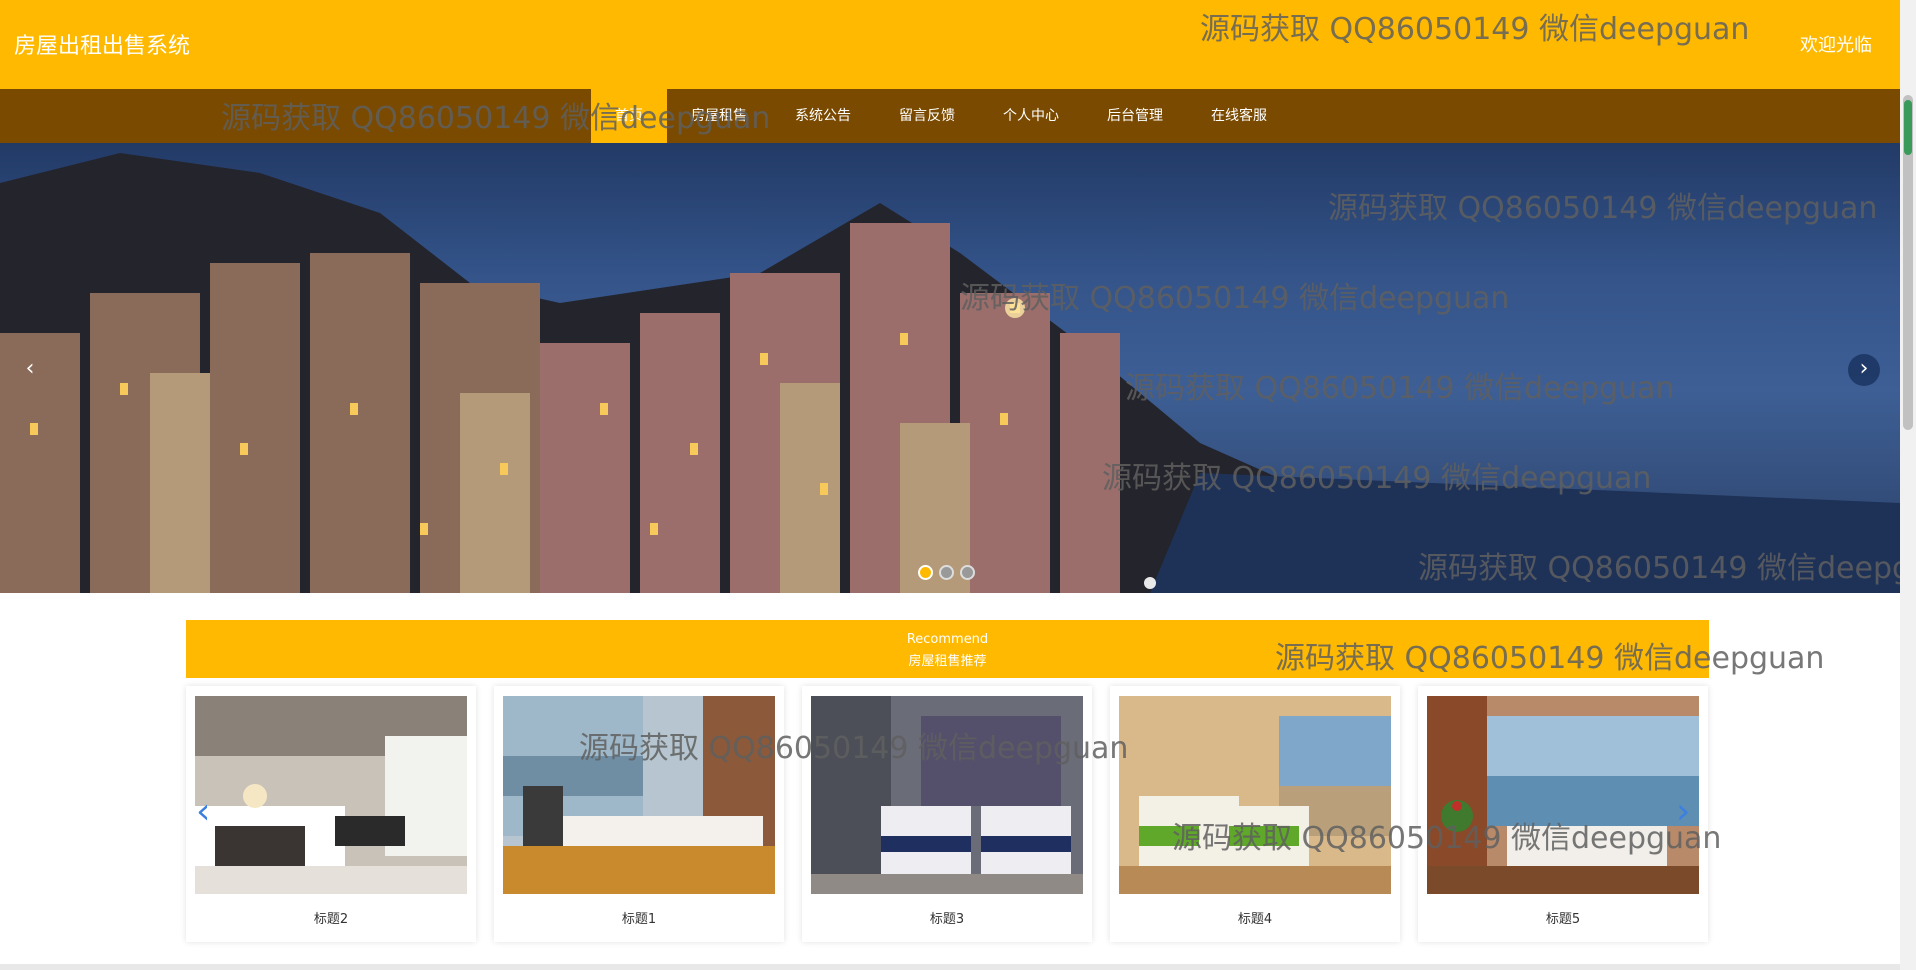  Describe the element at coordinates (1031, 116) in the screenshot. I see `nav-item-personal-center: 个人中心` at that location.